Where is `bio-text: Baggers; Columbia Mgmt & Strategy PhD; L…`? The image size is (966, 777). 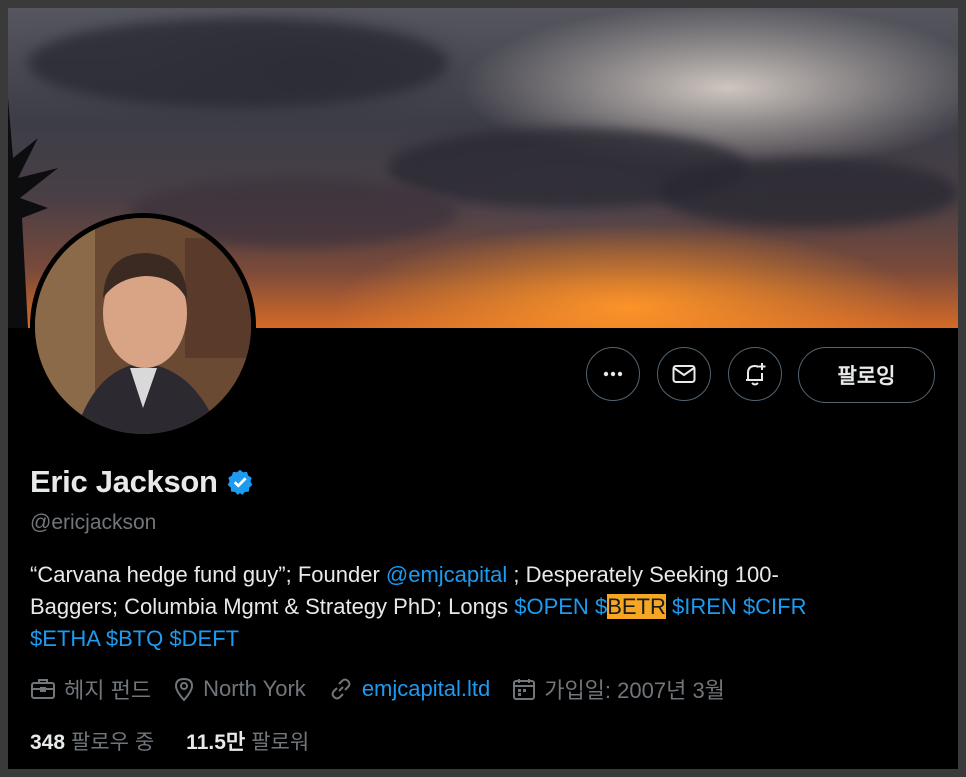 bio-text: Baggers; Columbia Mgmt & Strategy PhD; L… is located at coordinates (272, 606).